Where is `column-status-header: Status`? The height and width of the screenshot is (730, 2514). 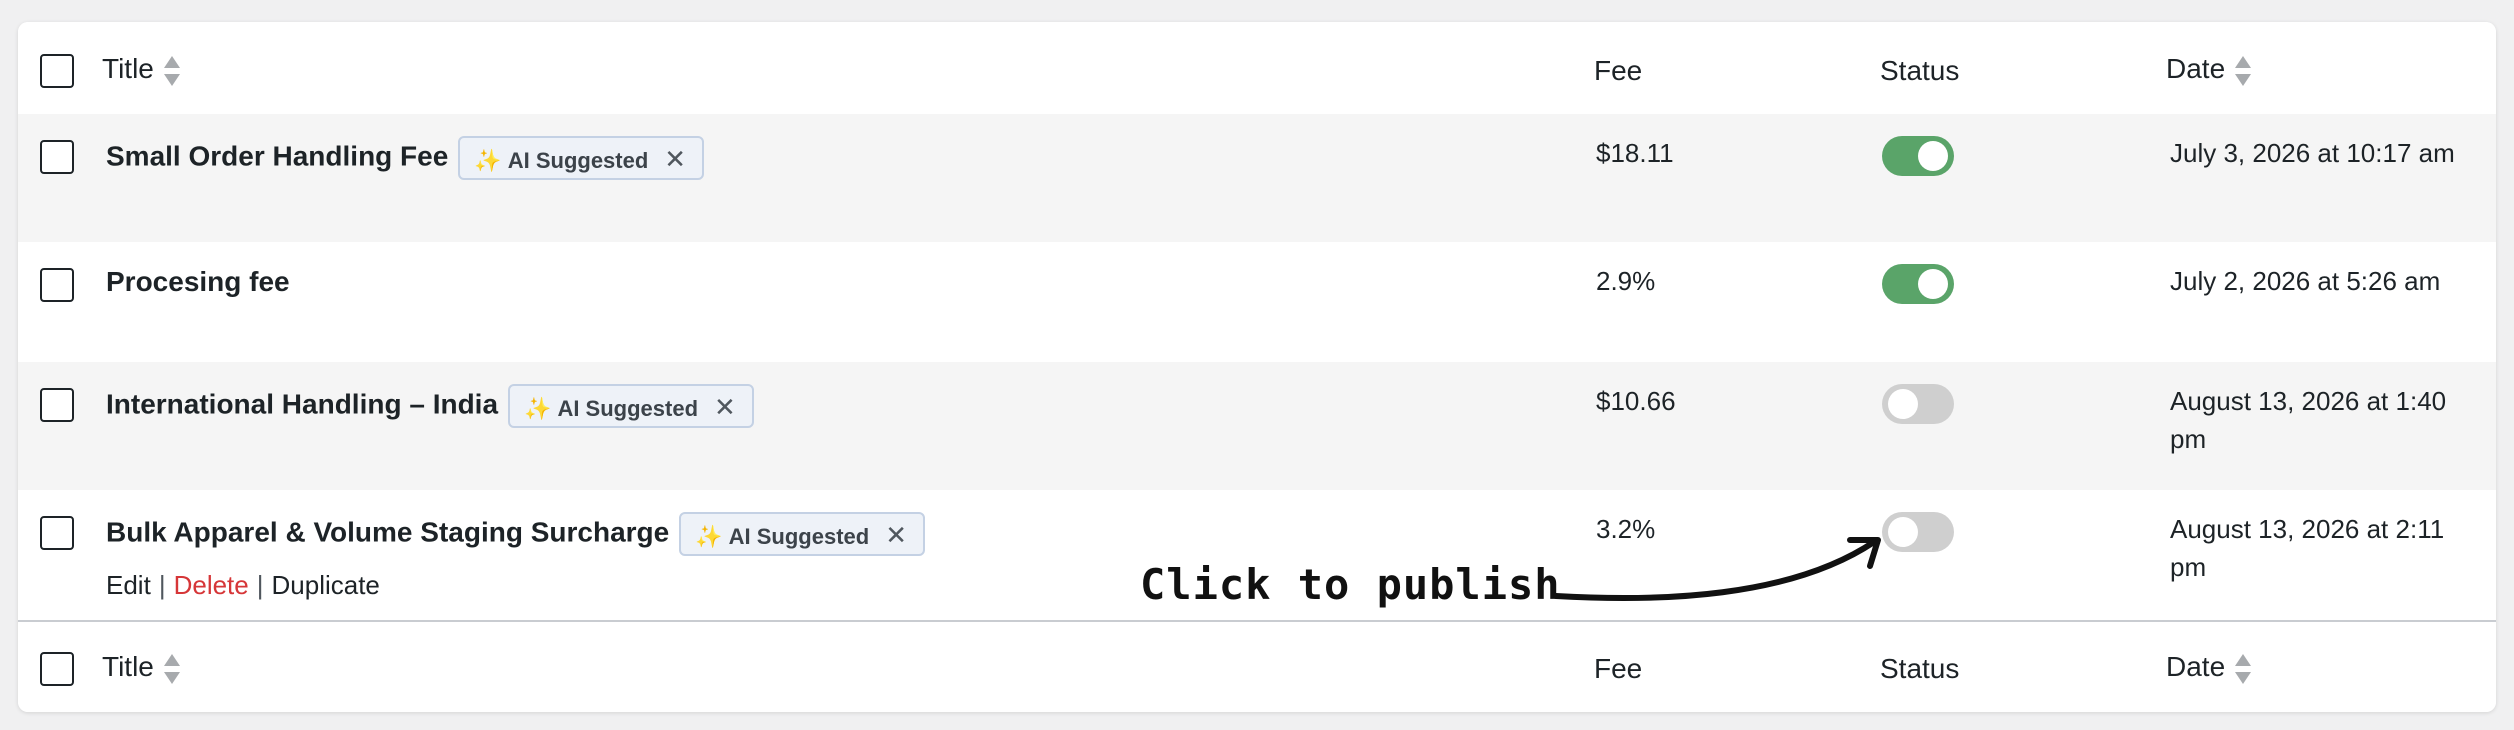 column-status-header: Status is located at coordinates (1920, 70).